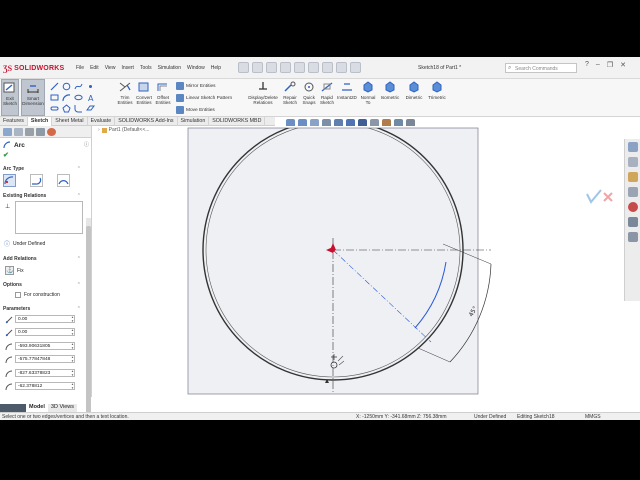 The height and width of the screenshot is (480, 640). Describe the element at coordinates (127, 68) in the screenshot. I see `menu-insert: Insert` at that location.